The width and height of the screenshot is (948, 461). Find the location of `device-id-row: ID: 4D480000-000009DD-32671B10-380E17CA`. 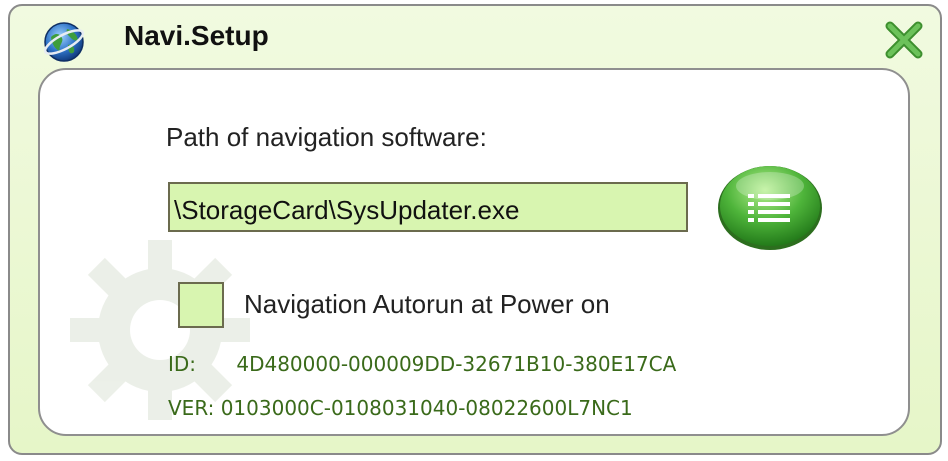

device-id-row: ID: 4D480000-000009DD-32671B10-380E17CA is located at coordinates (422, 364).